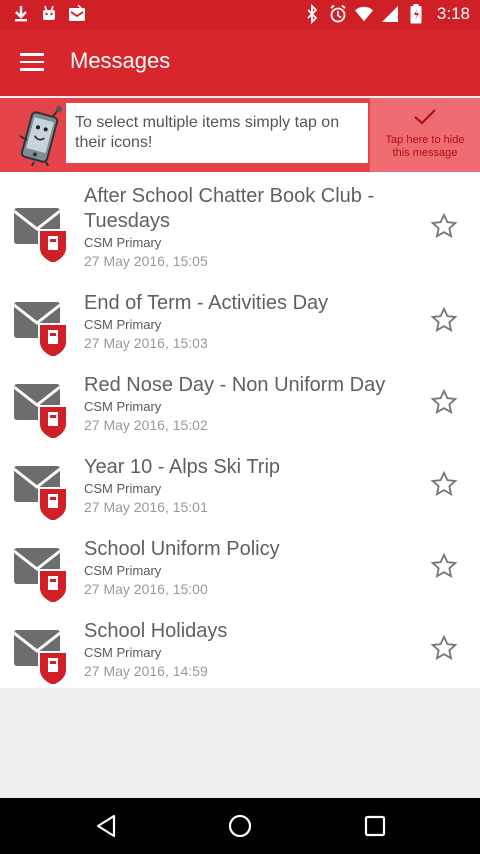 This screenshot has width=480, height=854. Describe the element at coordinates (32, 63) in the screenshot. I see `hamburger-menu-icon` at that location.